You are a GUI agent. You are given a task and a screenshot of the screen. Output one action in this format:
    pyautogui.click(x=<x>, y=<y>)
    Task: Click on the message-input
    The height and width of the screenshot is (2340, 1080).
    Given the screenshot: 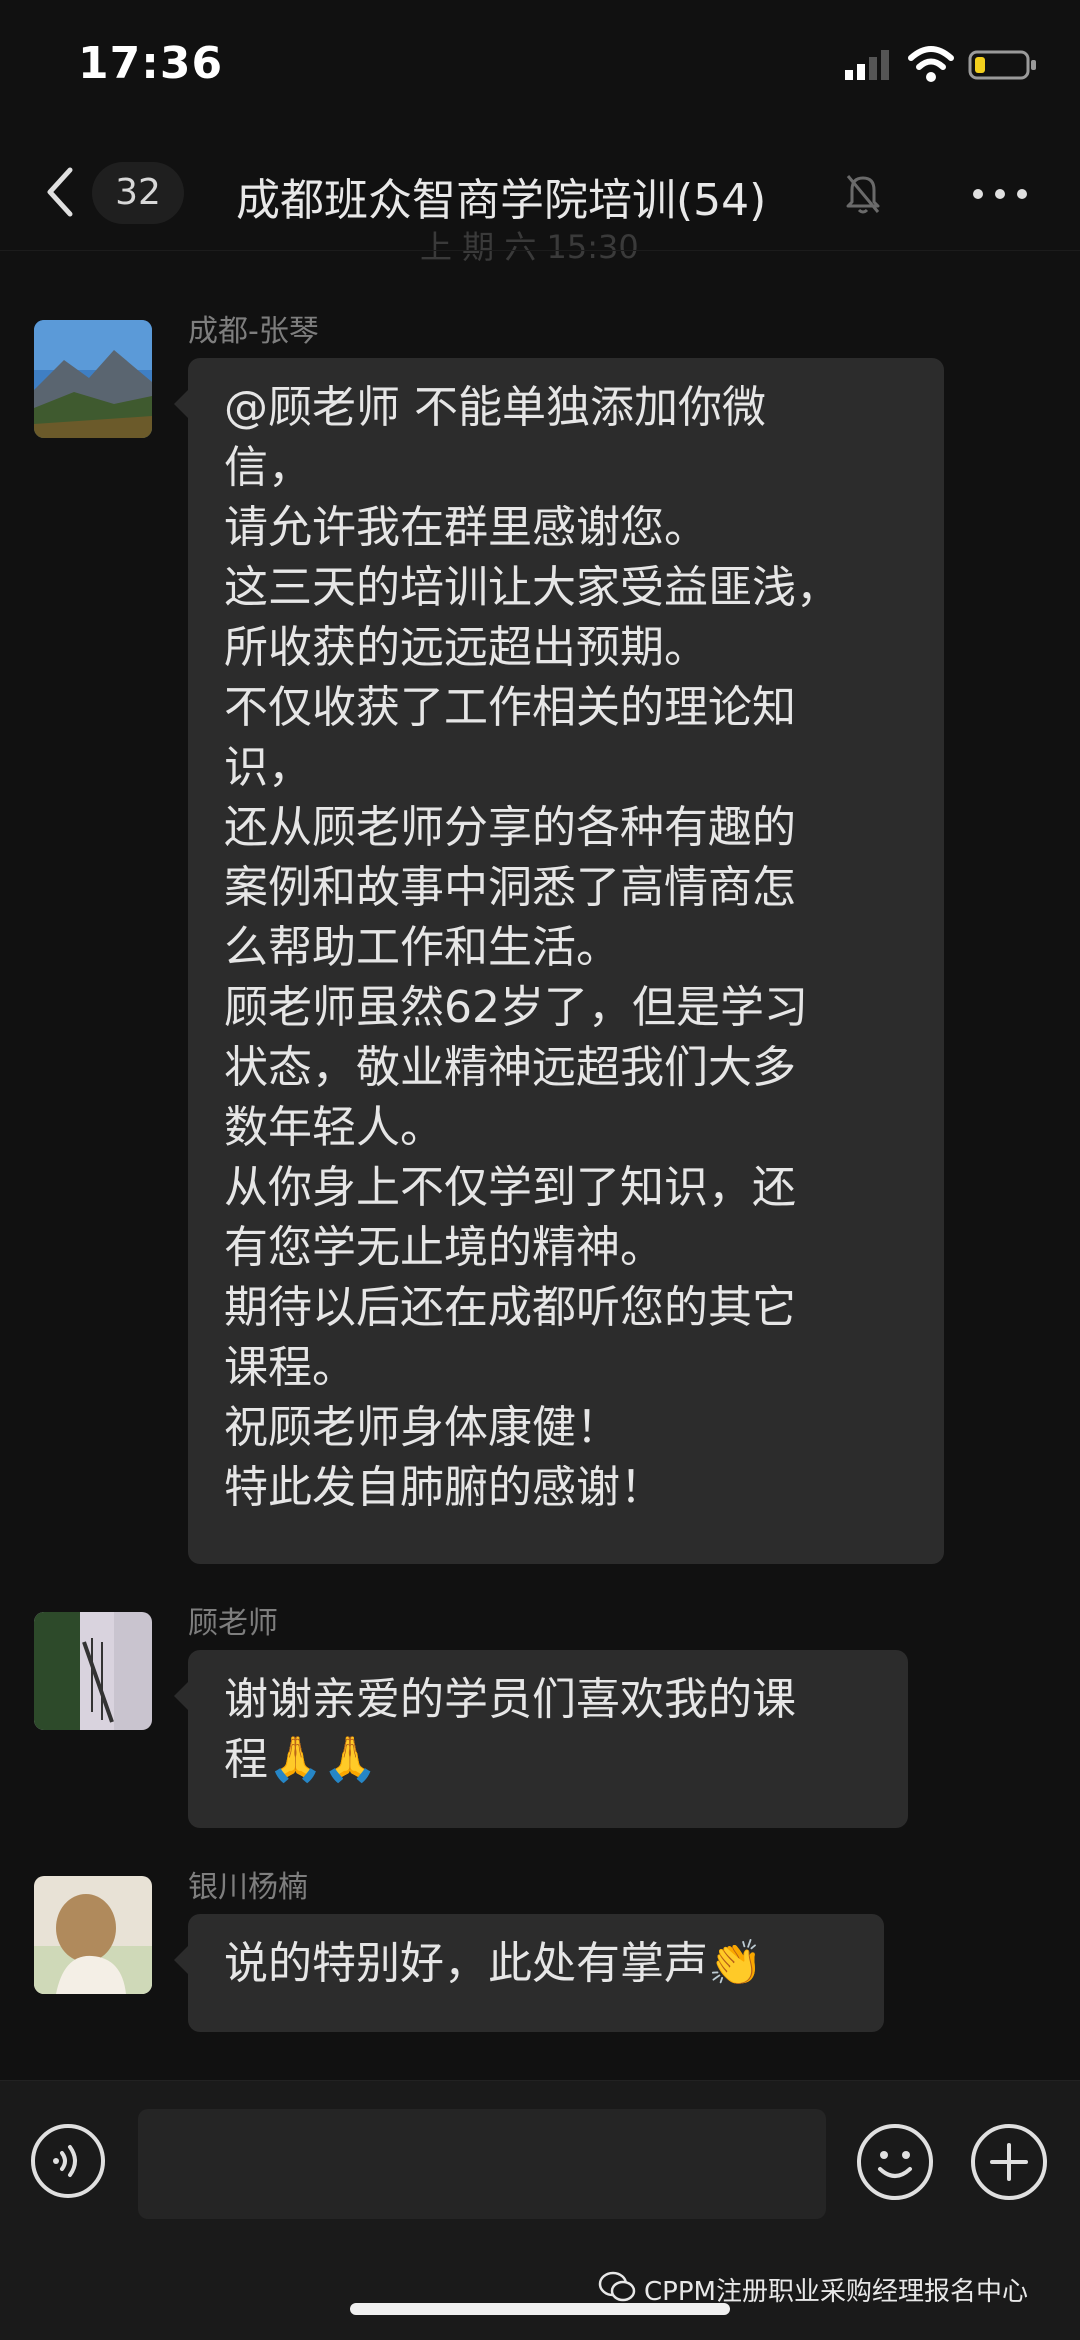 What is the action you would take?
    pyautogui.click(x=482, y=2164)
    